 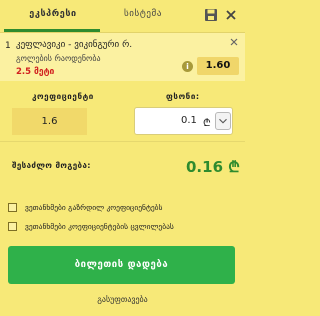 What do you see at coordinates (187, 66) in the screenshot?
I see `info-icon: i` at bounding box center [187, 66].